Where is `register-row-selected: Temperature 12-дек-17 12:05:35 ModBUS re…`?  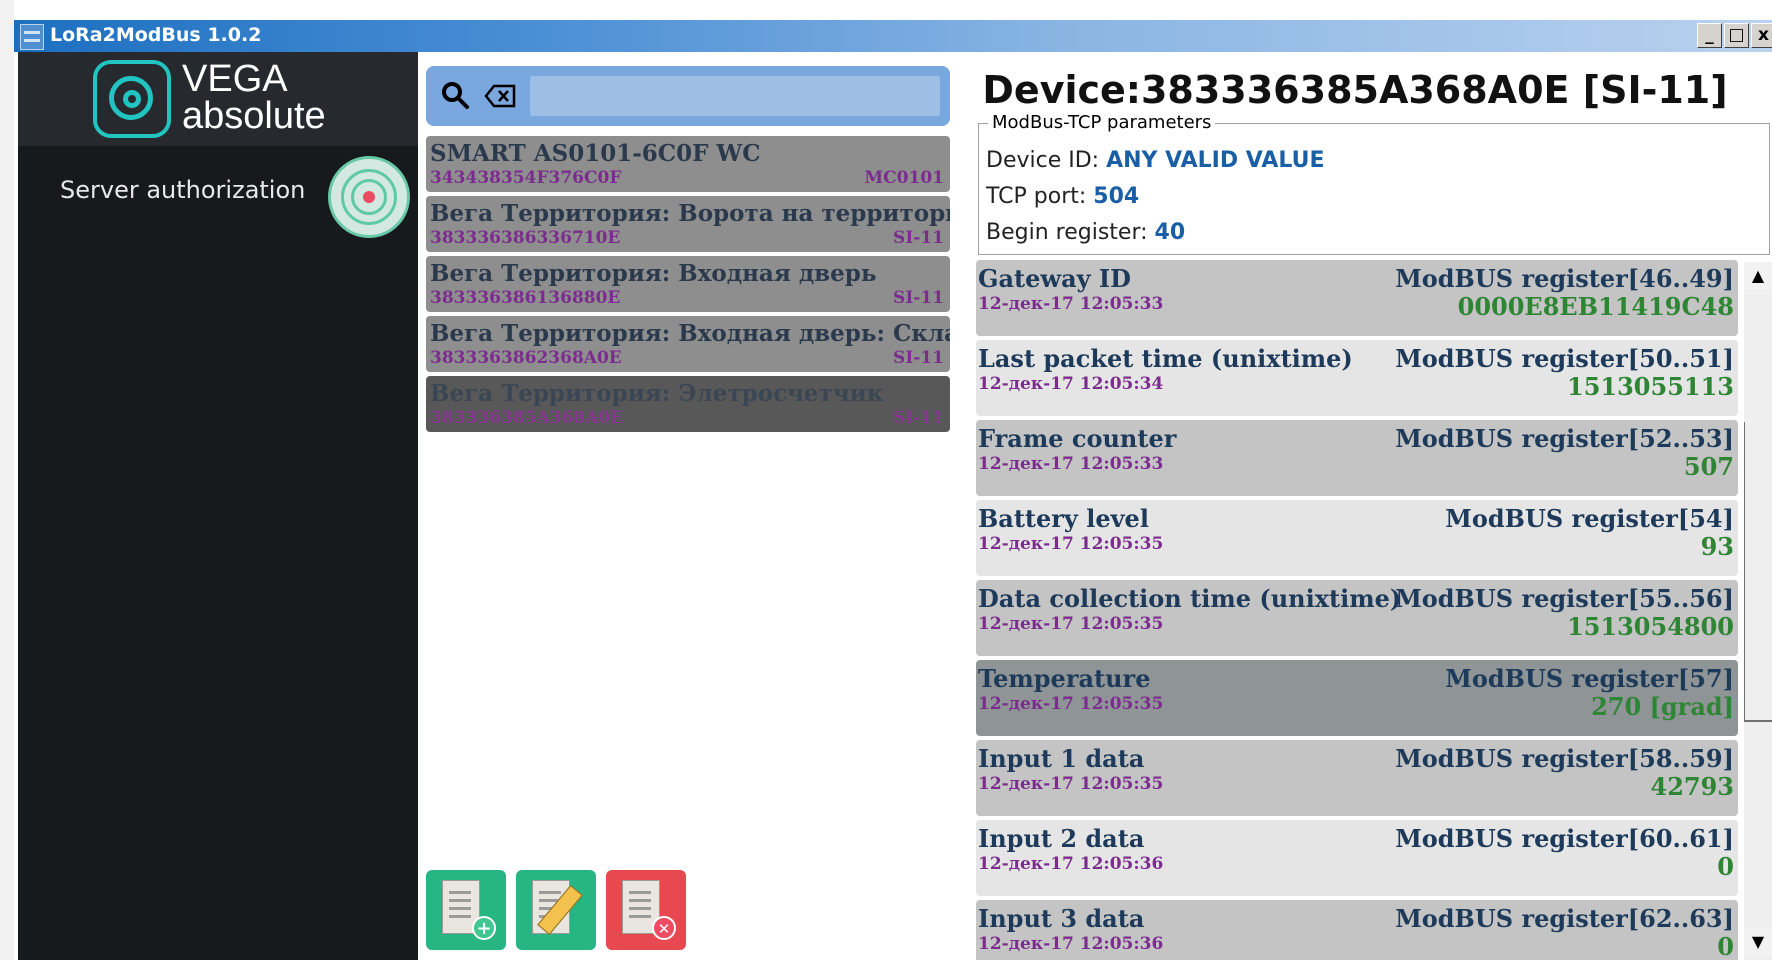 register-row-selected: Temperature 12-дек-17 12:05:35 ModBUS re… is located at coordinates (1357, 698).